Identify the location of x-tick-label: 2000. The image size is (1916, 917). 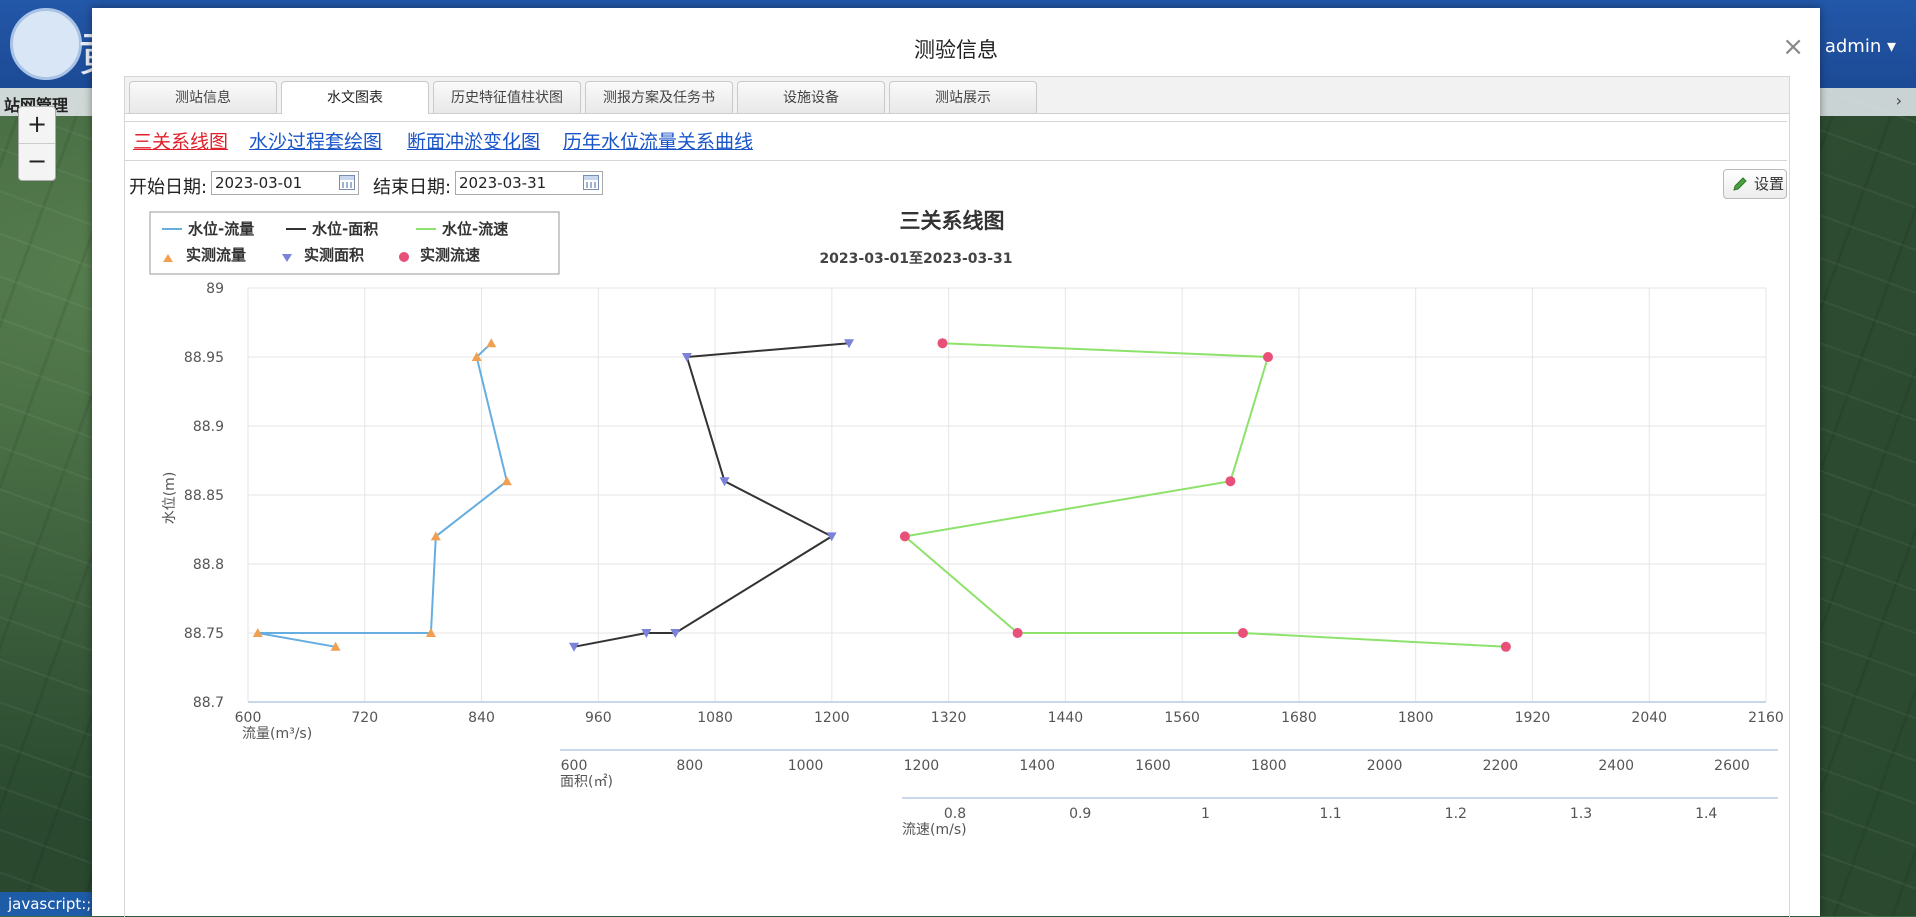
(1385, 766).